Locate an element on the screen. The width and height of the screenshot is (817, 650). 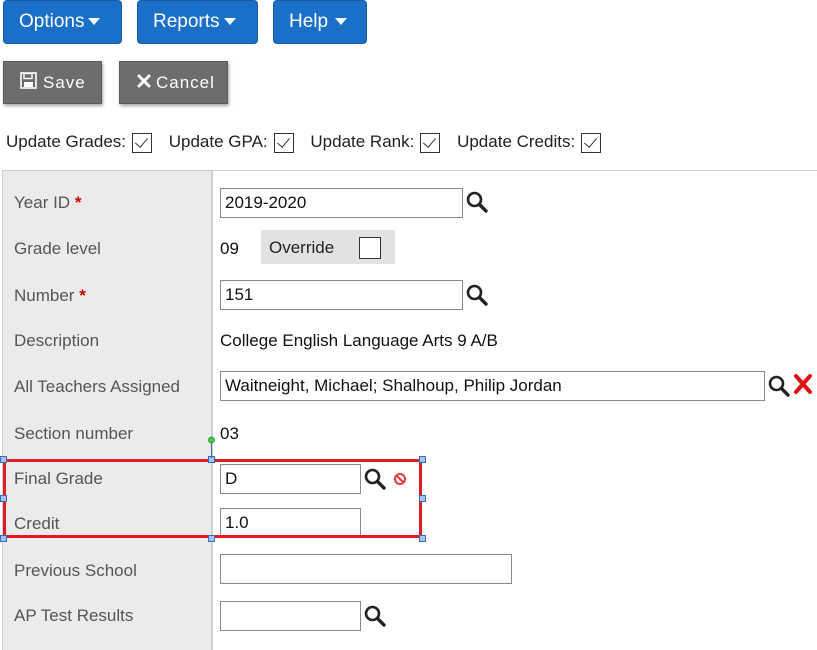
description-value: College English Language Arts 9 A/B is located at coordinates (359, 340).